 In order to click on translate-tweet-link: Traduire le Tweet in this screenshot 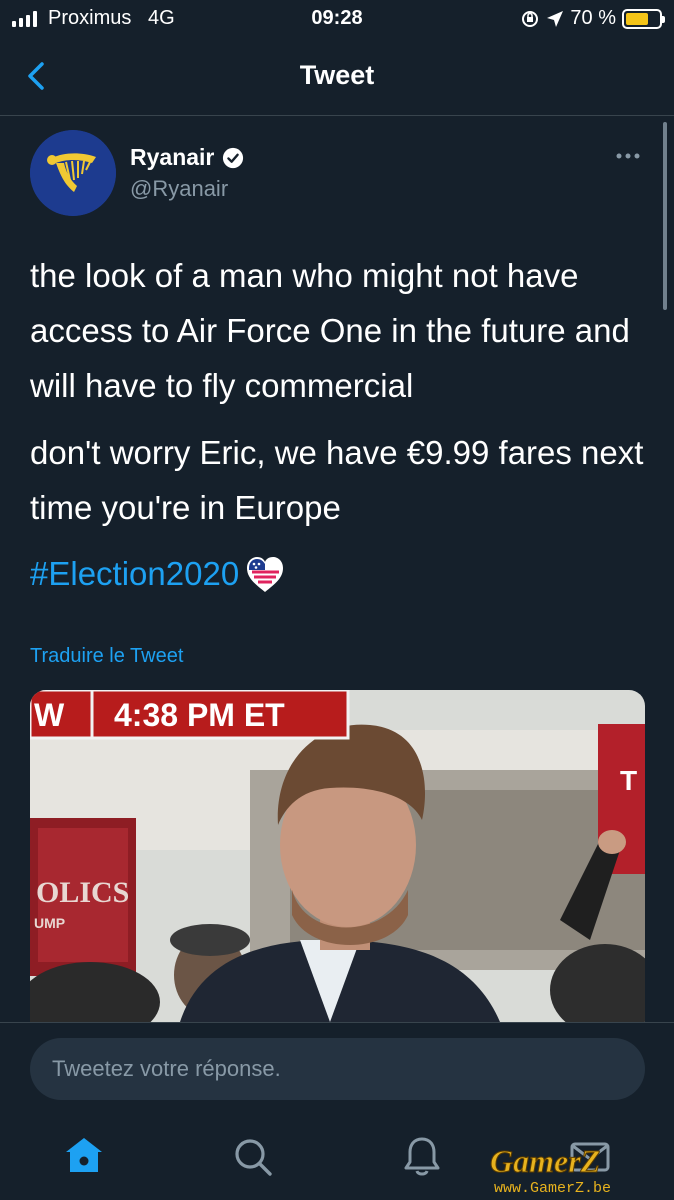, I will do `click(106, 656)`.